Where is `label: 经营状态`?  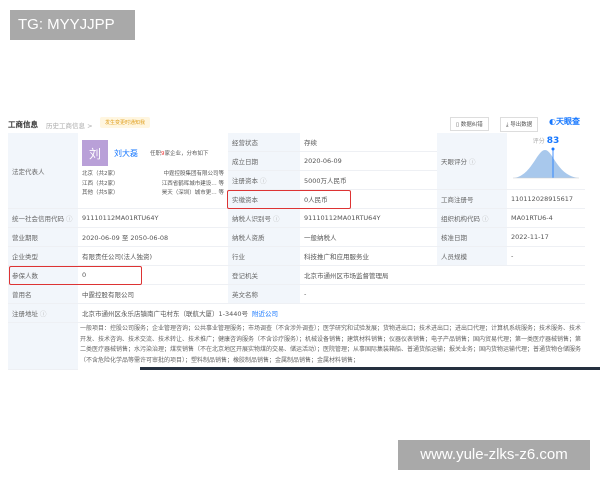 label: 经营状态 is located at coordinates (264, 142).